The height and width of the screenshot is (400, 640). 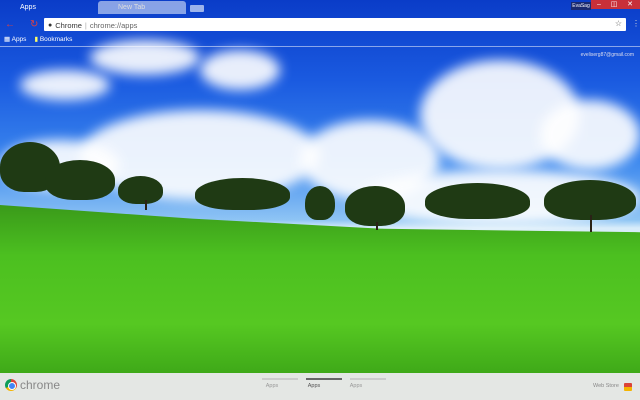 What do you see at coordinates (606, 386) in the screenshot?
I see `web-store-link: Web Store` at bounding box center [606, 386].